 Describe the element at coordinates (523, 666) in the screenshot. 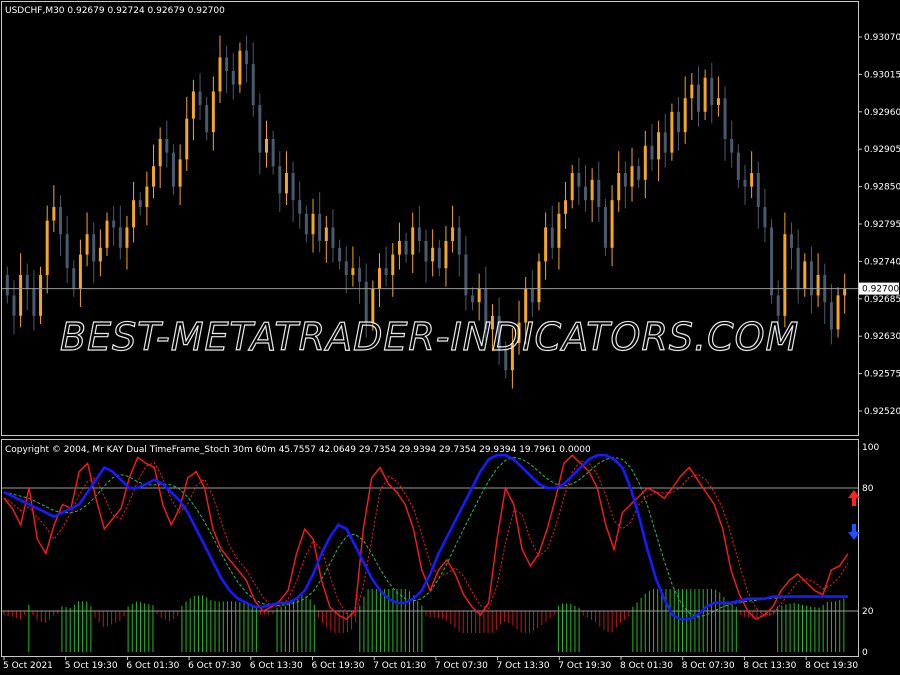

I see `time-tick-label: 7 Oct 13:30` at that location.